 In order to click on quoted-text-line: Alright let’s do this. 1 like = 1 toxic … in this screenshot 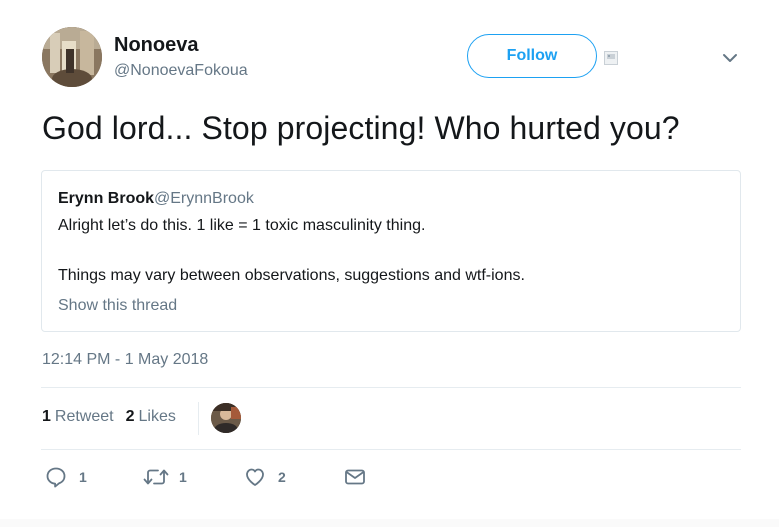, I will do `click(242, 225)`.